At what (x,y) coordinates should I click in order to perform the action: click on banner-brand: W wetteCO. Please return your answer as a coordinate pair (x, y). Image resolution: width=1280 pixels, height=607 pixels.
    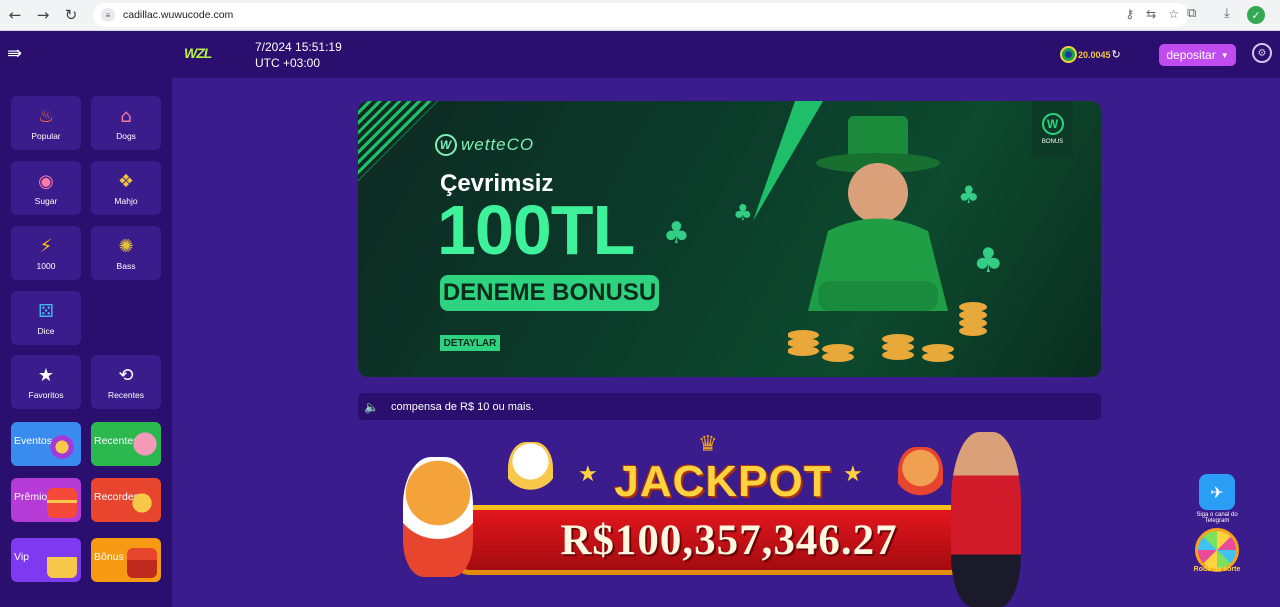
    Looking at the image, I should click on (484, 145).